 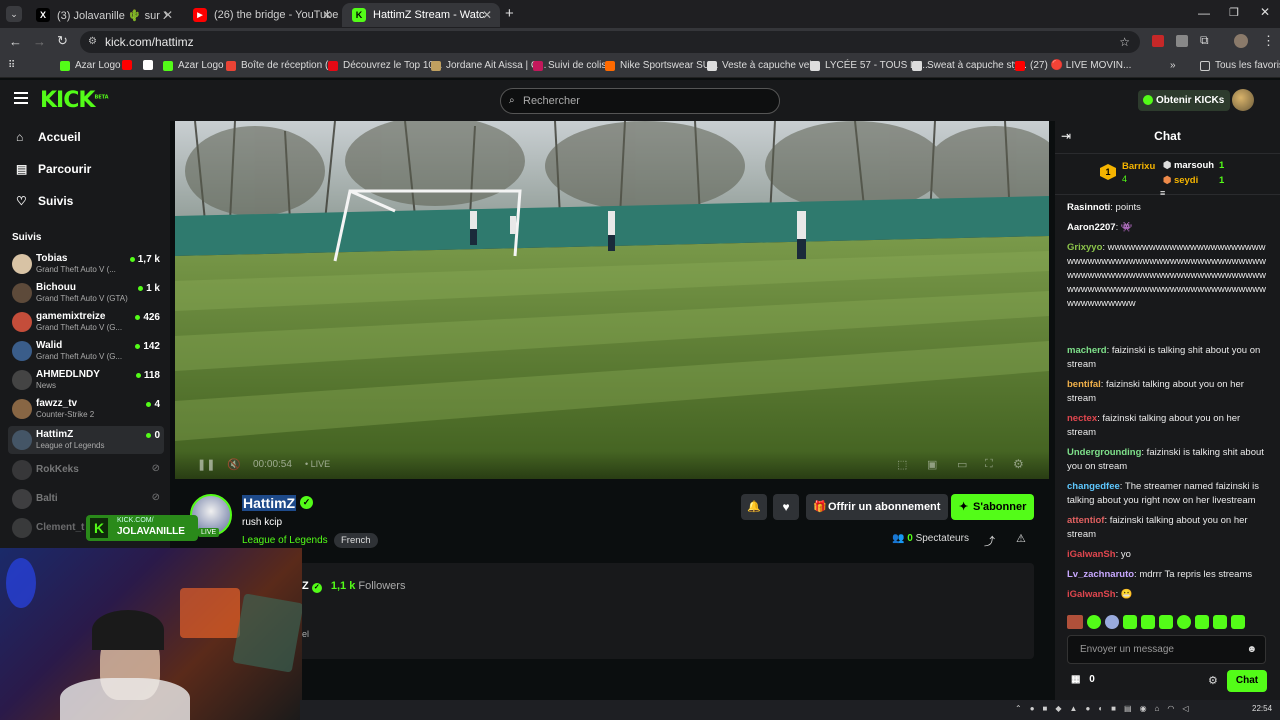 I want to click on chat-username: Grixyyo, so click(x=1084, y=247).